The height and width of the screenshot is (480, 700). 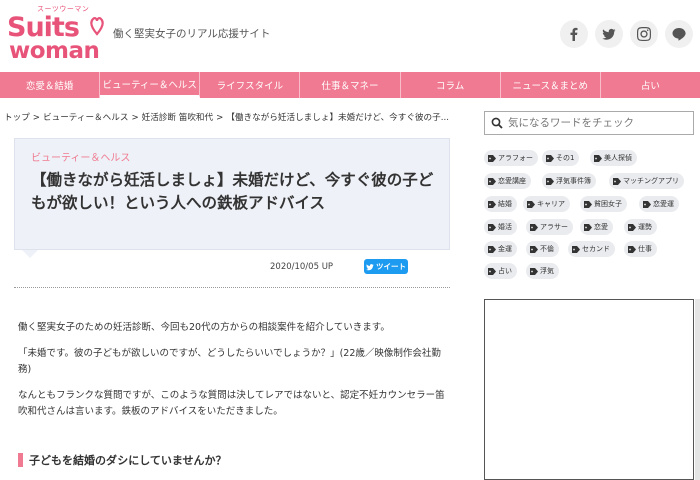 What do you see at coordinates (57, 35) in the screenshot?
I see `site-logo: スーツウーマン Suits woman` at bounding box center [57, 35].